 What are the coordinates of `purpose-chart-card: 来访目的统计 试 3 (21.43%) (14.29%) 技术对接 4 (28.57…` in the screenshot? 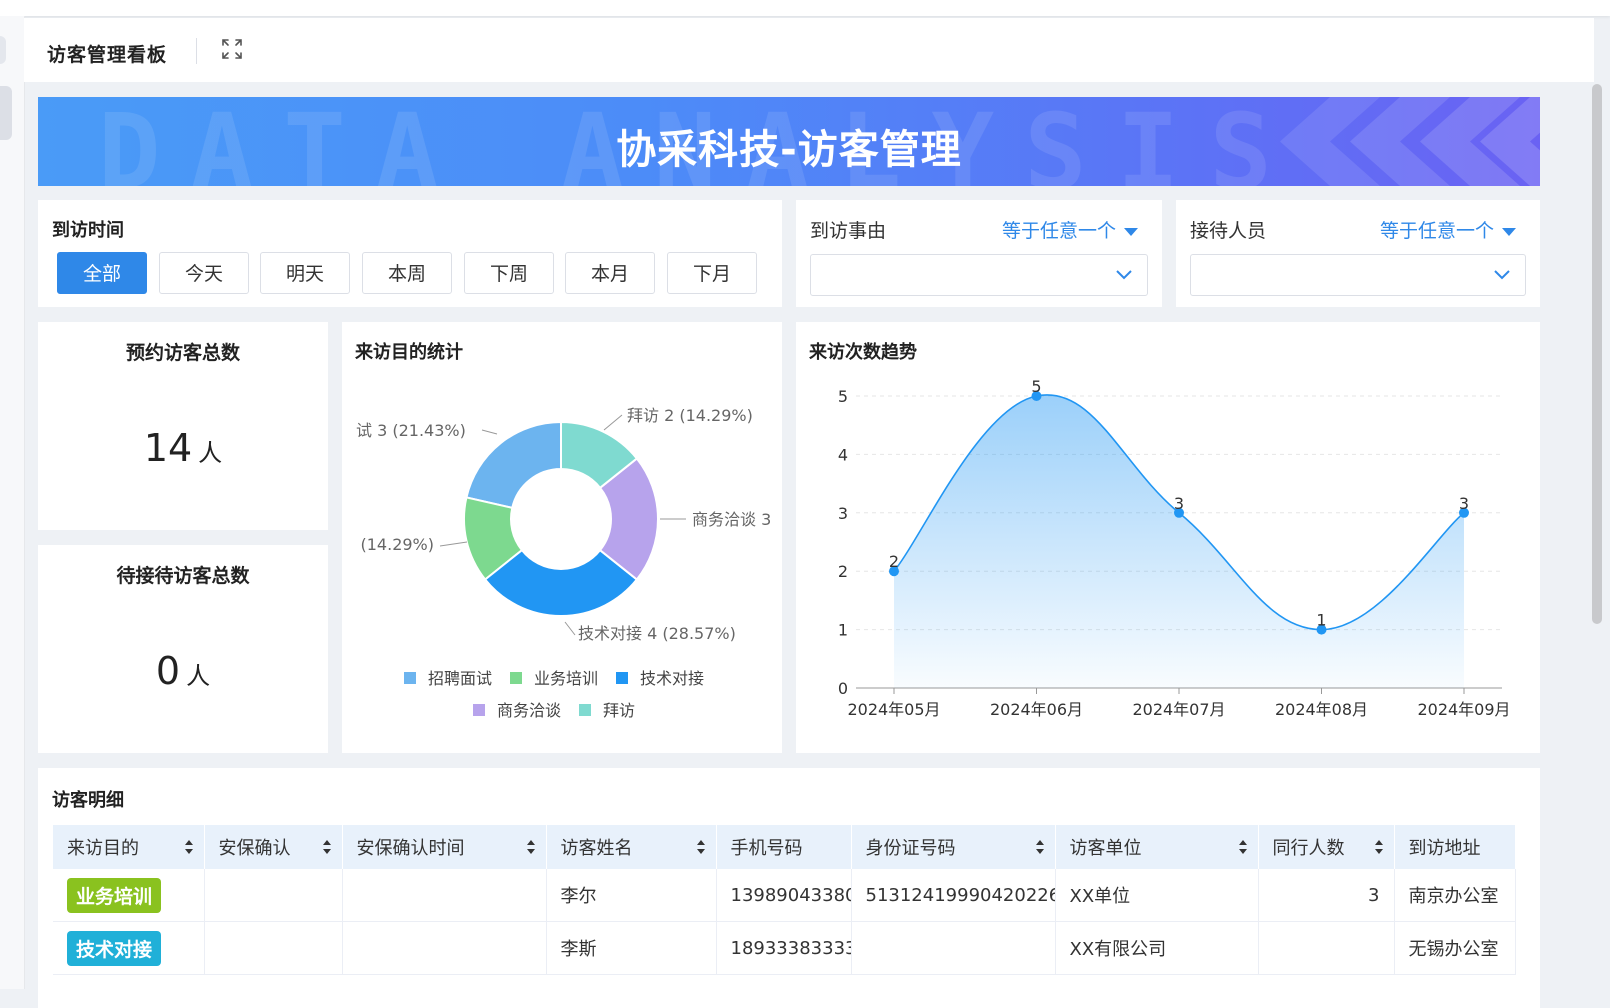 It's located at (562, 537).